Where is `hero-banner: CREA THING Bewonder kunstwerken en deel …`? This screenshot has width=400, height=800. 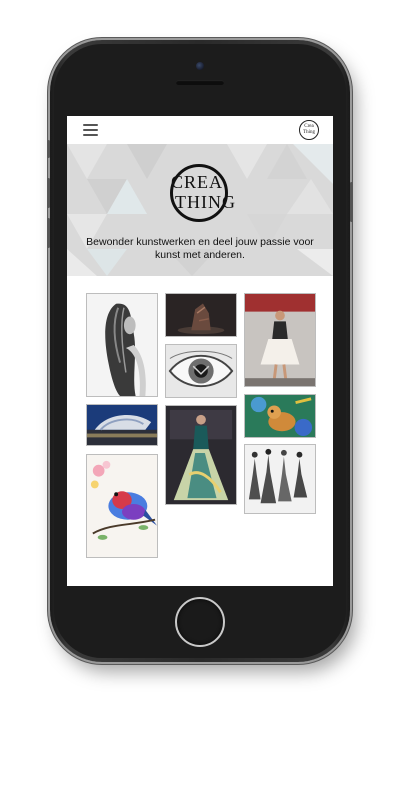 hero-banner: CREA THING Bewonder kunstwerken en deel … is located at coordinates (200, 210).